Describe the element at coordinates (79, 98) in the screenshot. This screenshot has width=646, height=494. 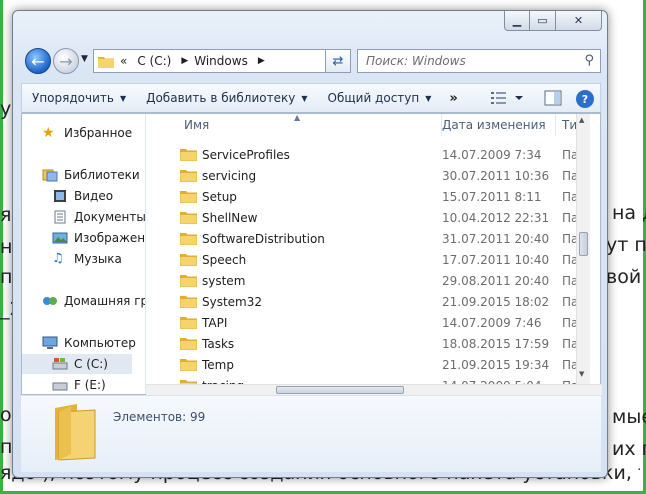
I see `organize-button: Упорядочить ▼` at that location.